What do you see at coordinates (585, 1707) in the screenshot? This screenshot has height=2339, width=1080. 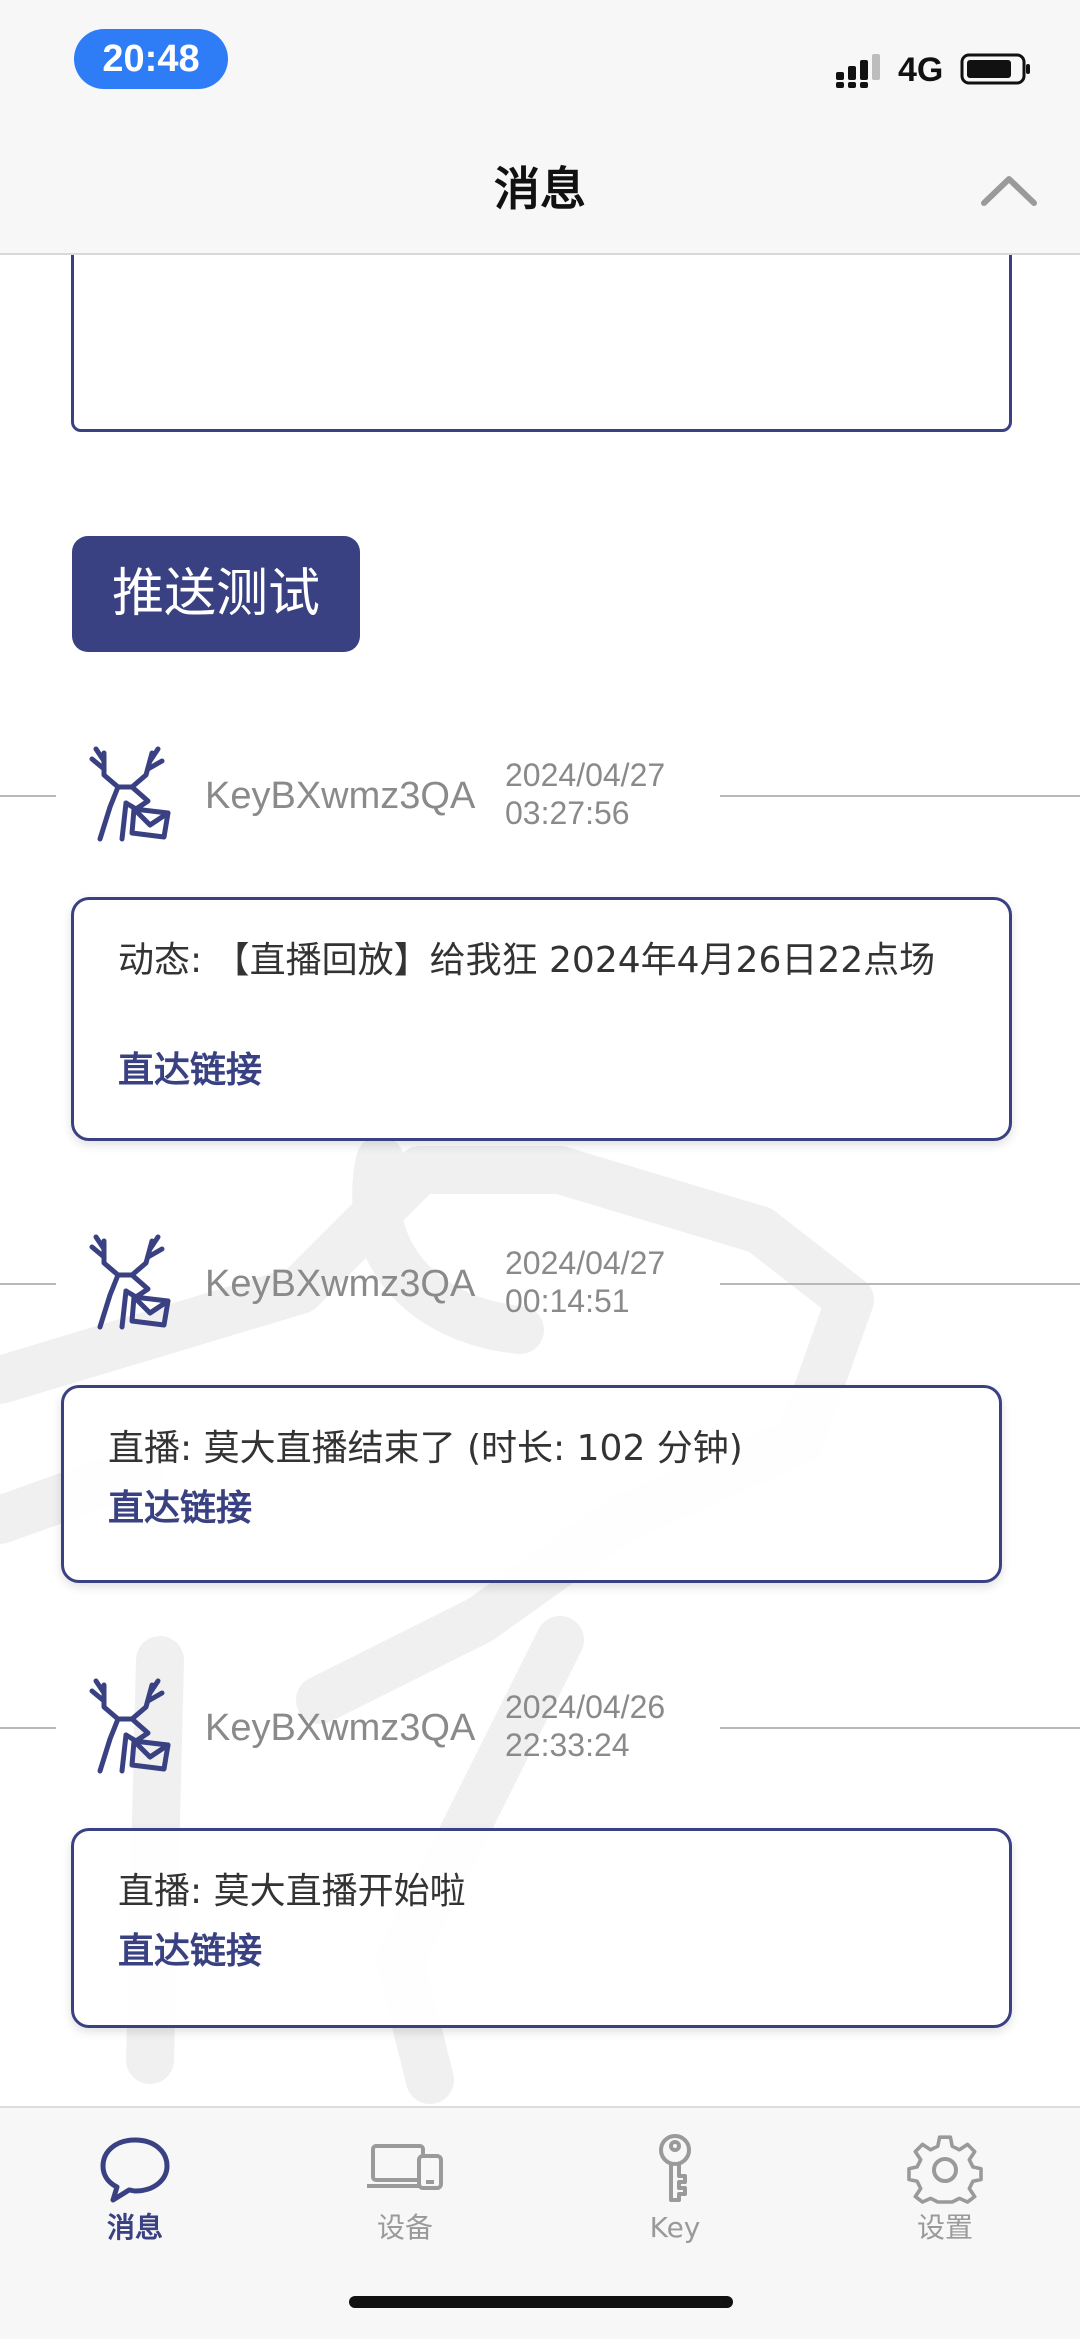 I see `message-date: 2024/04/26` at bounding box center [585, 1707].